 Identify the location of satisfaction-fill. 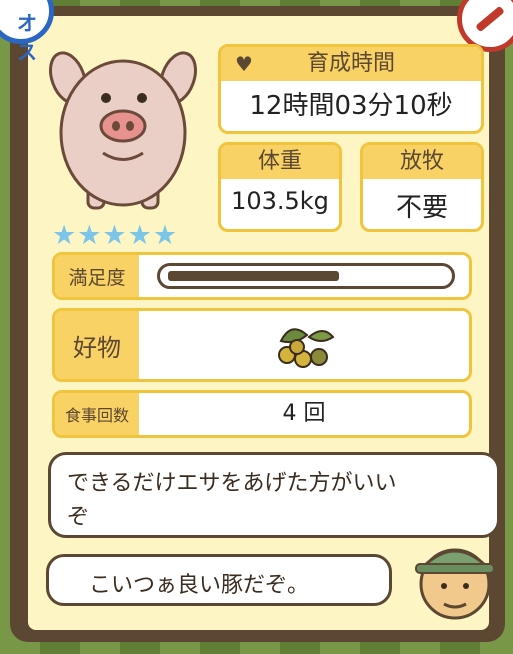
(253, 276).